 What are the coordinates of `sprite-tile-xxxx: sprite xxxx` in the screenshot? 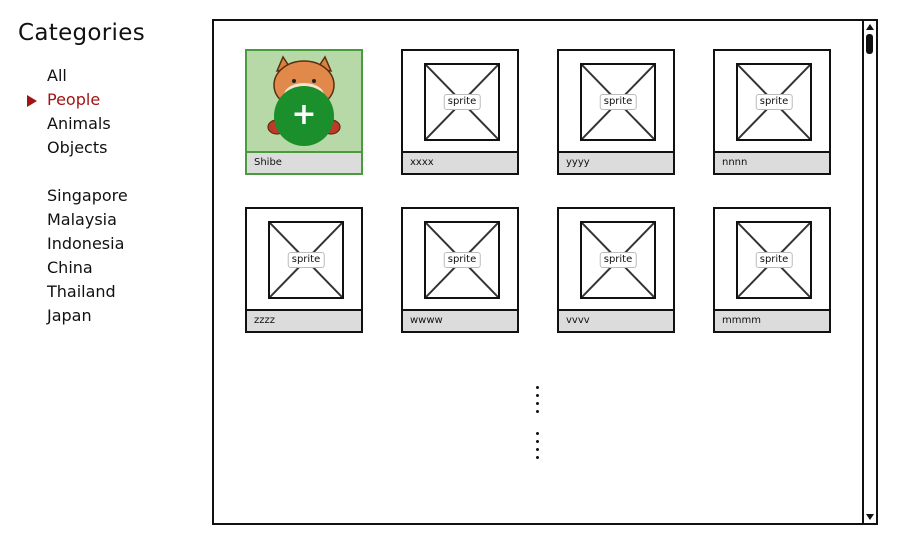 It's located at (460, 114).